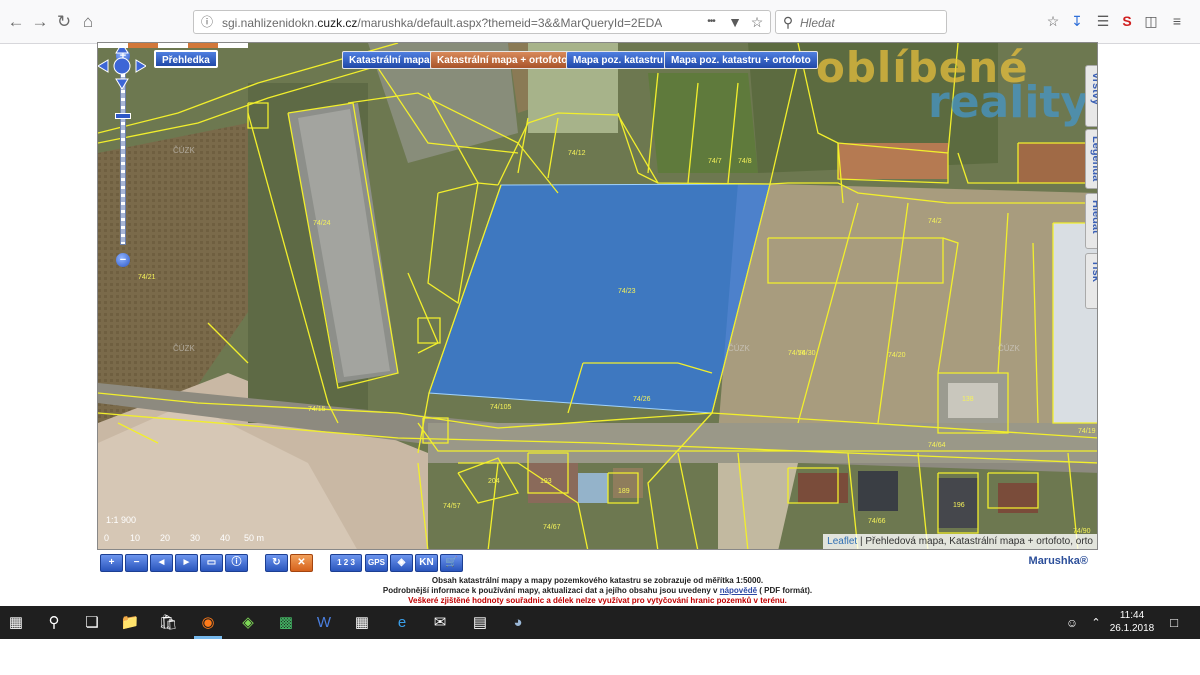  What do you see at coordinates (301, 563) in the screenshot?
I see `clear-button: ✕` at bounding box center [301, 563].